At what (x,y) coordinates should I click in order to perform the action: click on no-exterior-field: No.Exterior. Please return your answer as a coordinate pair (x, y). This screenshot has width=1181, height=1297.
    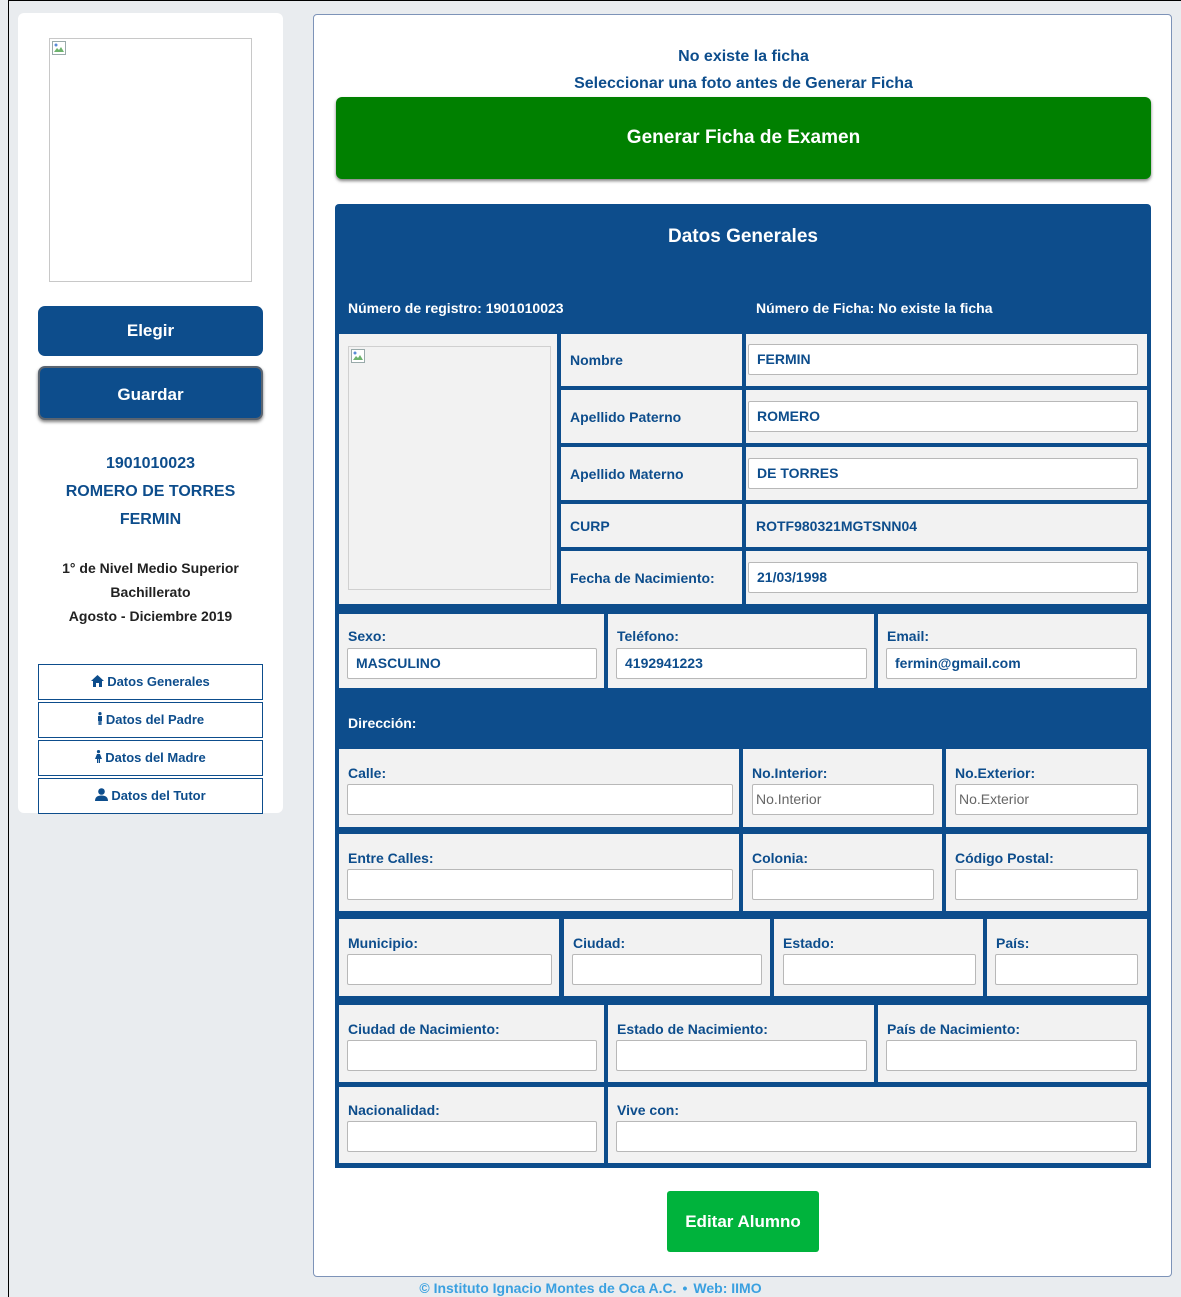
    Looking at the image, I should click on (1046, 799).